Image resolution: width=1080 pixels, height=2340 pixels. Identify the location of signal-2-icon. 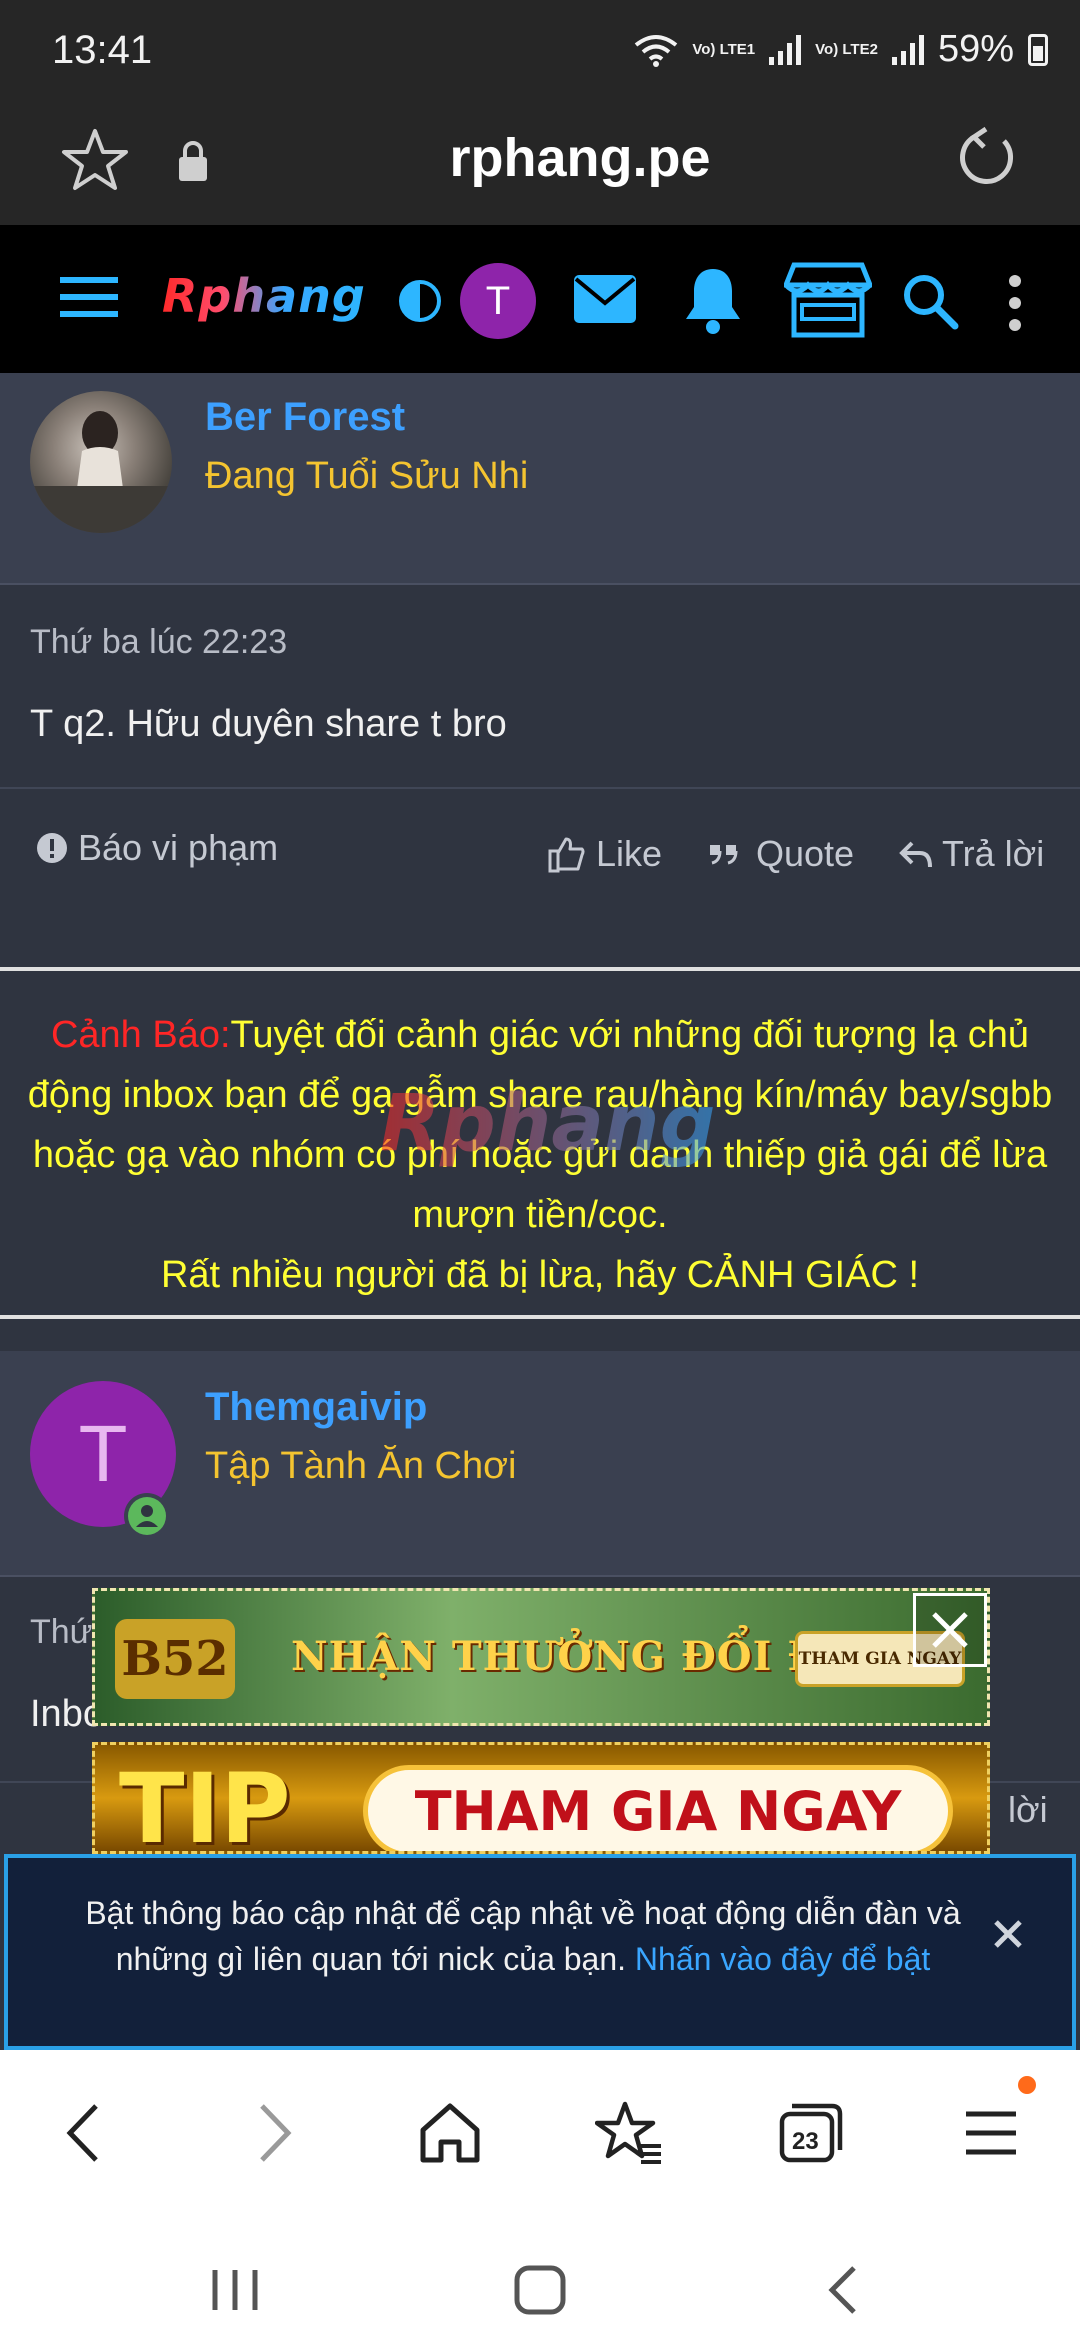
(907, 49).